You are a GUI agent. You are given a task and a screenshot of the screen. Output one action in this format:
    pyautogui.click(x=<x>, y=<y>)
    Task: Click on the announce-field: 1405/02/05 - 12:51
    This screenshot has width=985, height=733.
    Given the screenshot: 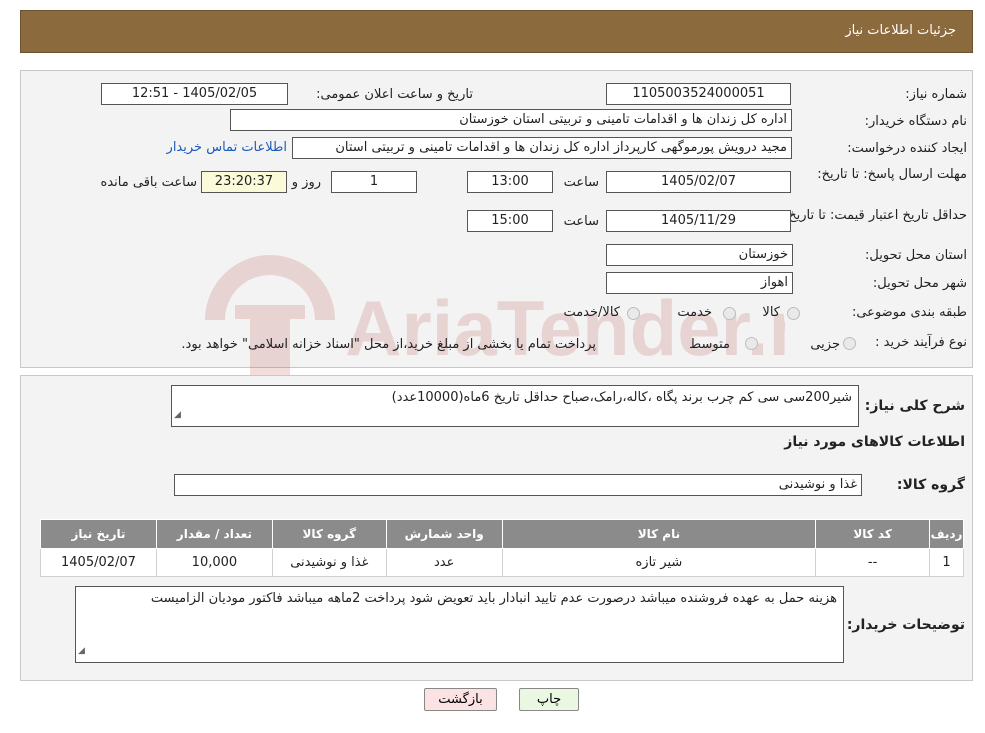 What is the action you would take?
    pyautogui.click(x=194, y=94)
    